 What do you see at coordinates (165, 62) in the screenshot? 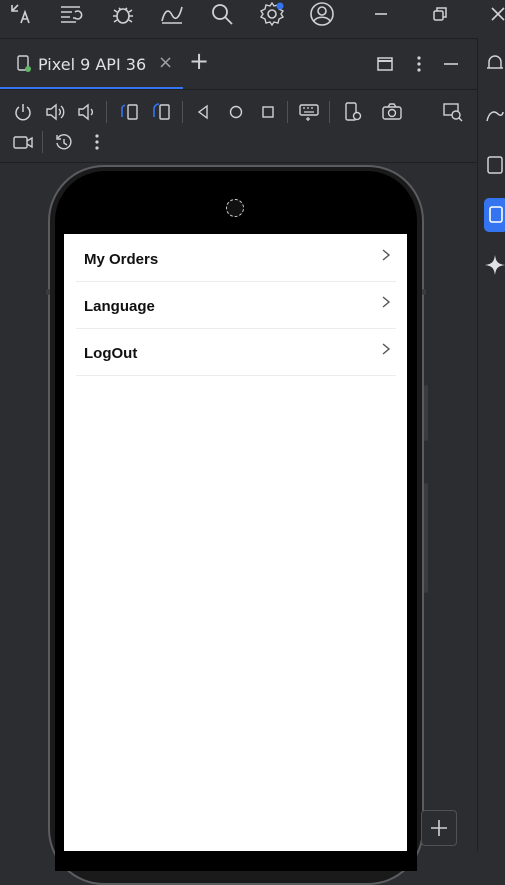
I see `tab-close-button: ×` at bounding box center [165, 62].